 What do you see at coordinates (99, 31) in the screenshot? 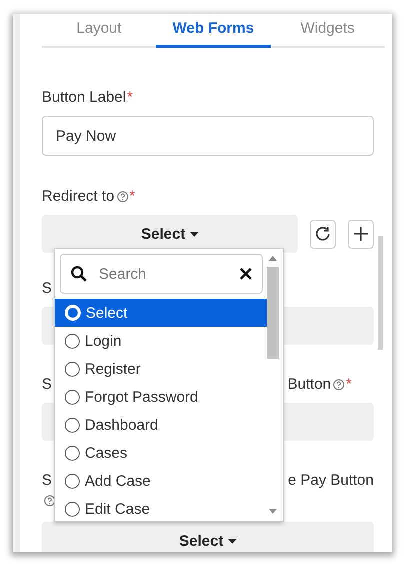
I see `tab: Layout` at bounding box center [99, 31].